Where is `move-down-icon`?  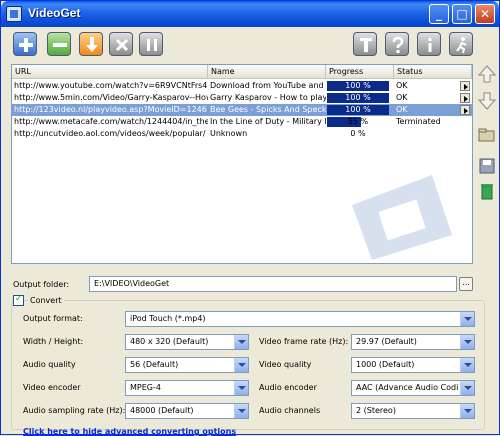
move-down-icon is located at coordinates (487, 101).